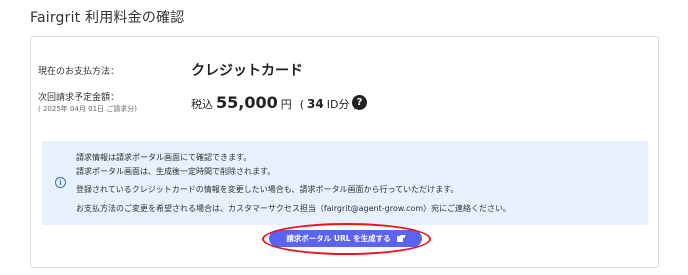  What do you see at coordinates (164, 157) in the screenshot?
I see `info-line: 請求情報は請求ポータル画面にて確認できます。` at bounding box center [164, 157].